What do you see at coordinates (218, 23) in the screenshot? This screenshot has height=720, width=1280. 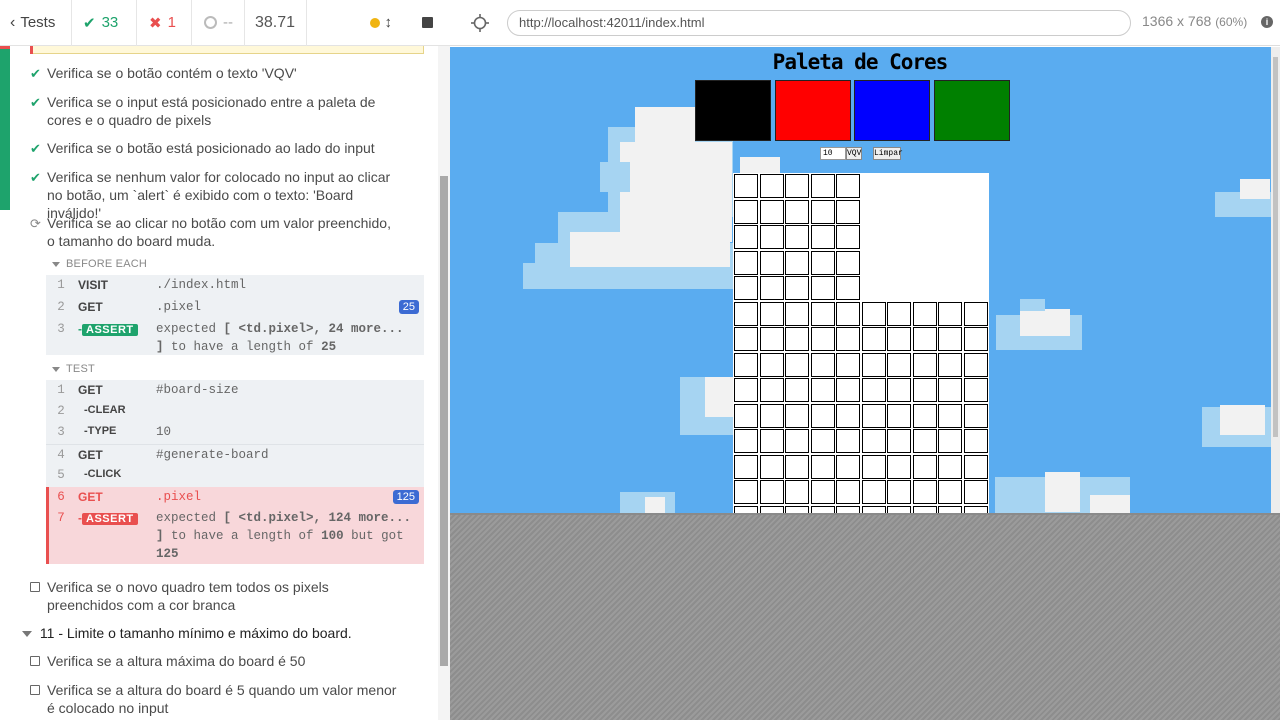 I see `pending-count-filter: --` at bounding box center [218, 23].